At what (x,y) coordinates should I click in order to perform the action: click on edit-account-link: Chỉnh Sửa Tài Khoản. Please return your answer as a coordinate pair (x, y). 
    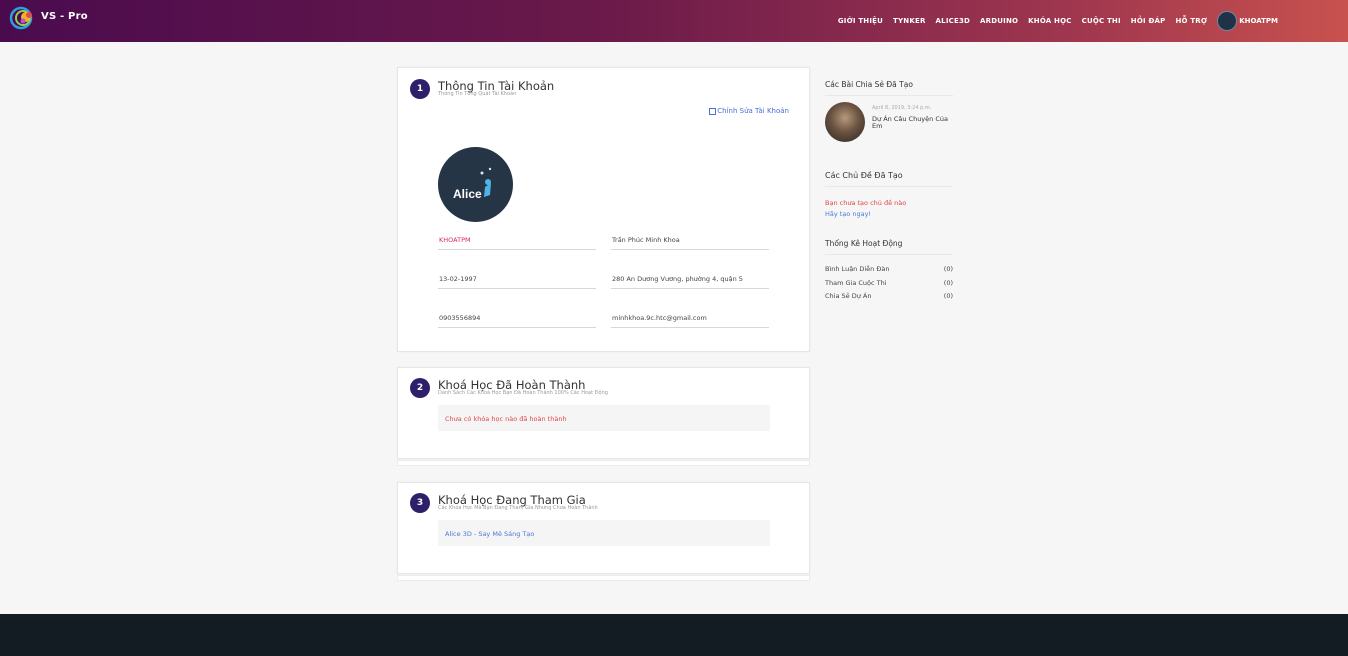
    Looking at the image, I should click on (749, 111).